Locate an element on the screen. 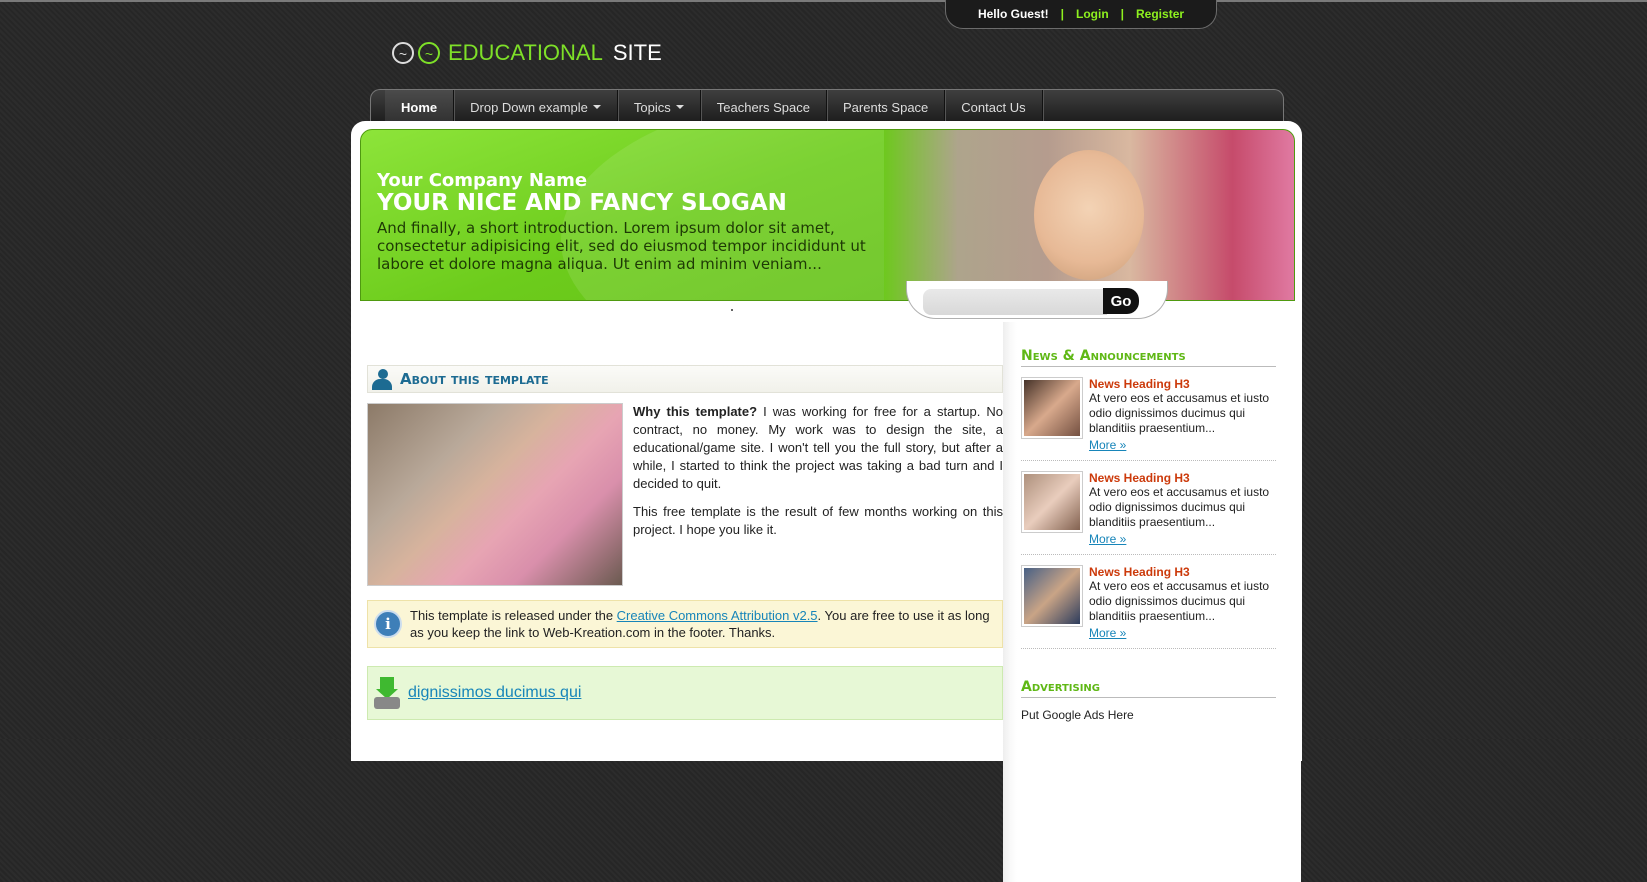  banner-child-face is located at coordinates (1089, 215).